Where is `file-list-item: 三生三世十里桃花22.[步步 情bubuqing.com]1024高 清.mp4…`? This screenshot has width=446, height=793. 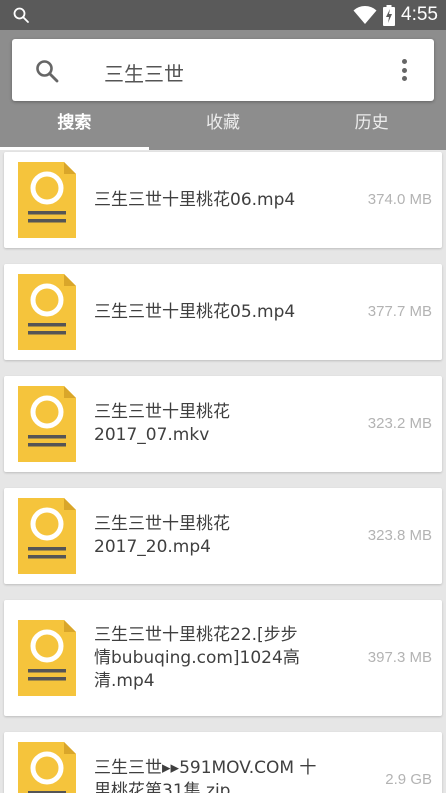 file-list-item: 三生三世十里桃花22.[步步 情bubuqing.com]1024高 清.mp4… is located at coordinates (223, 658).